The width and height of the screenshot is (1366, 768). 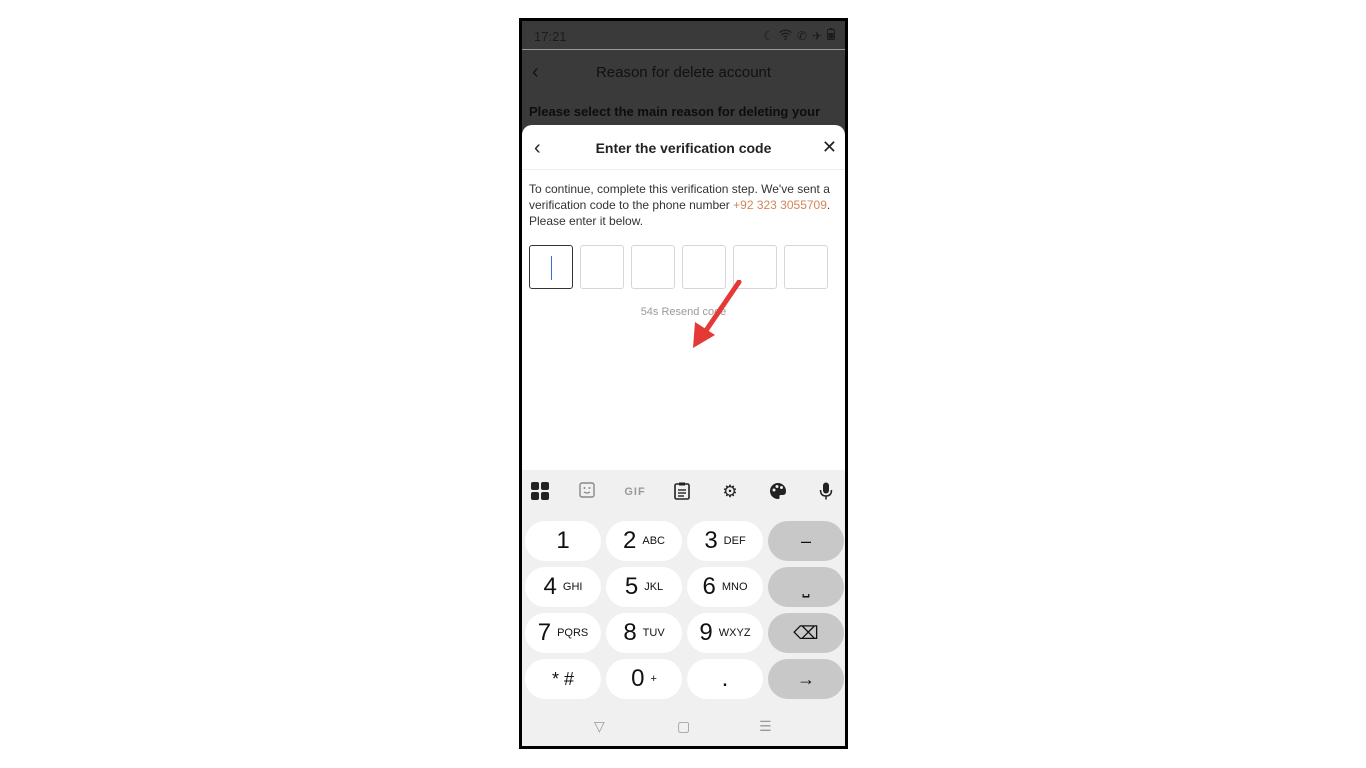 I want to click on system-nav-bar: ▽ ▢ ☰, so click(x=683, y=727).